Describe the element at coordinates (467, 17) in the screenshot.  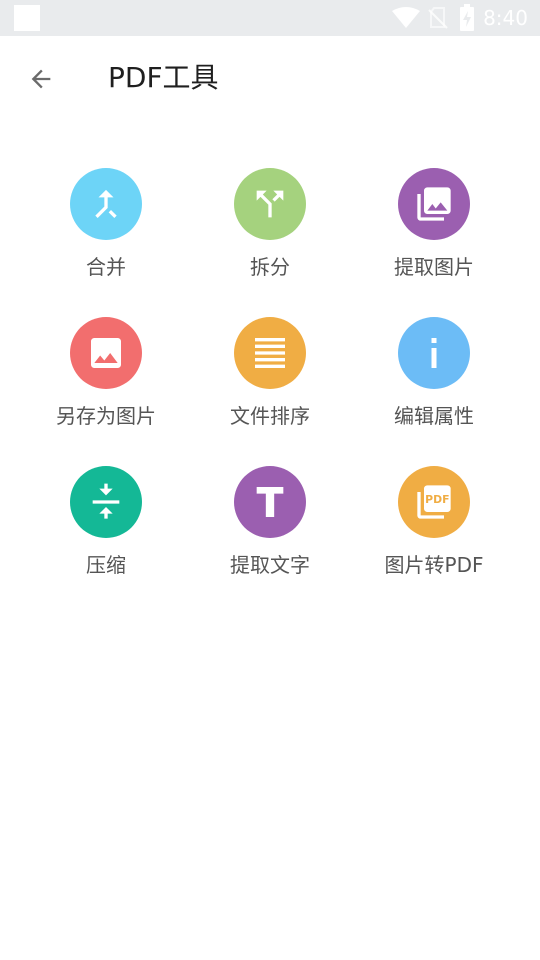
I see `battery-charging-icon` at that location.